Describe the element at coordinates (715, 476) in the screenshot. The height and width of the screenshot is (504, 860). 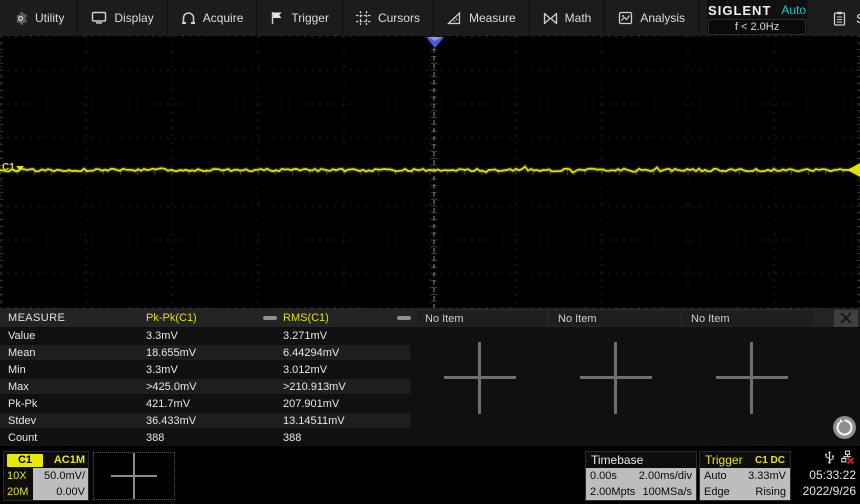
I see `trigger-mode: Auto` at that location.